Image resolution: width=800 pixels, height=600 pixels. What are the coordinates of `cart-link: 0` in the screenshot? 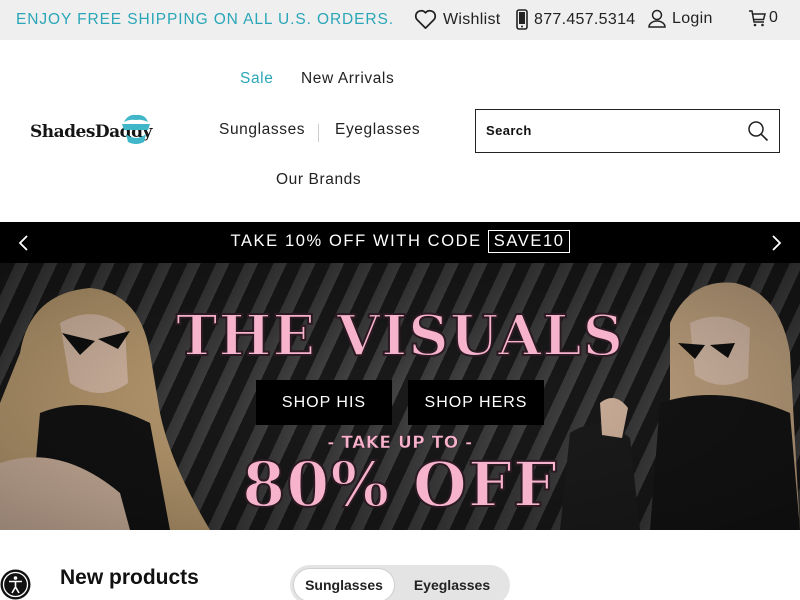 It's located at (763, 18).